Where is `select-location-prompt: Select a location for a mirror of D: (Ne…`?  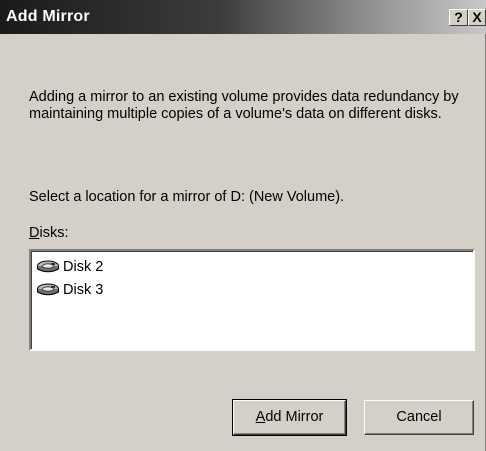
select-location-prompt: Select a location for a mirror of D: (Ne… is located at coordinates (187, 197).